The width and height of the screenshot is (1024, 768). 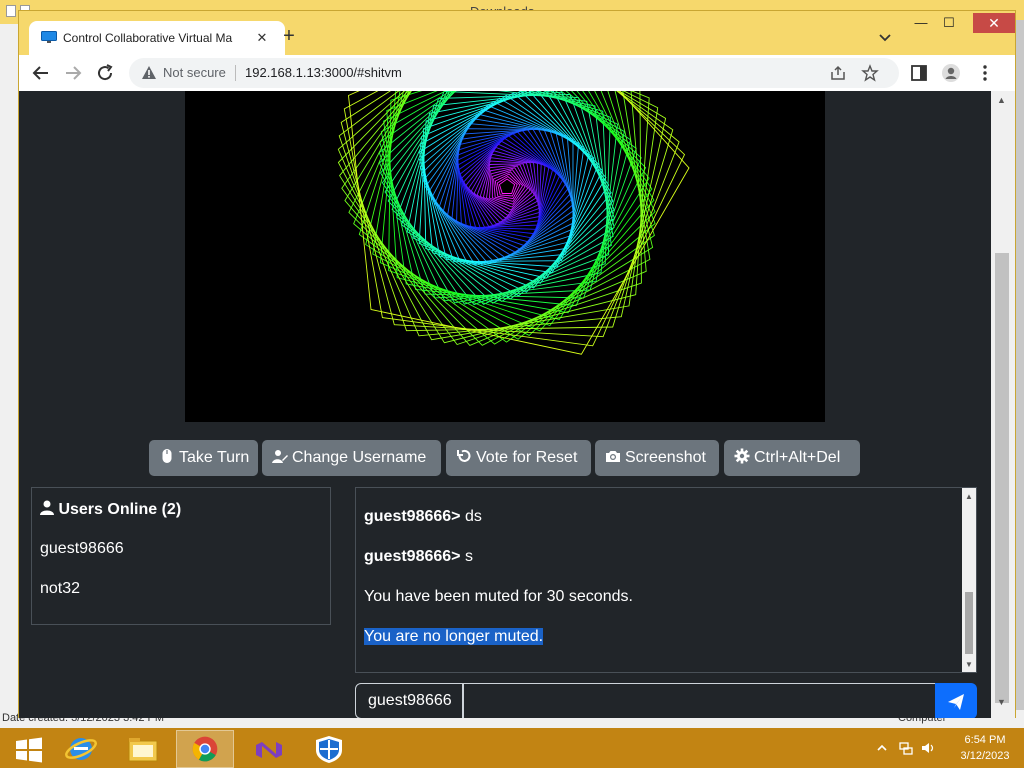 What do you see at coordinates (205, 749) in the screenshot?
I see `chrome-taskbar-icon` at bounding box center [205, 749].